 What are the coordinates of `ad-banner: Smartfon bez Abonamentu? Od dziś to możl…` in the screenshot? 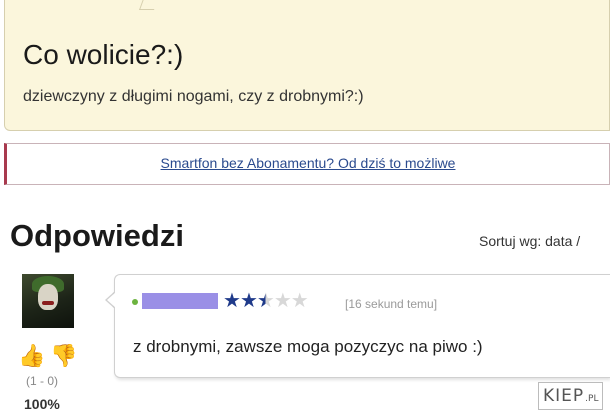 It's located at (307, 164).